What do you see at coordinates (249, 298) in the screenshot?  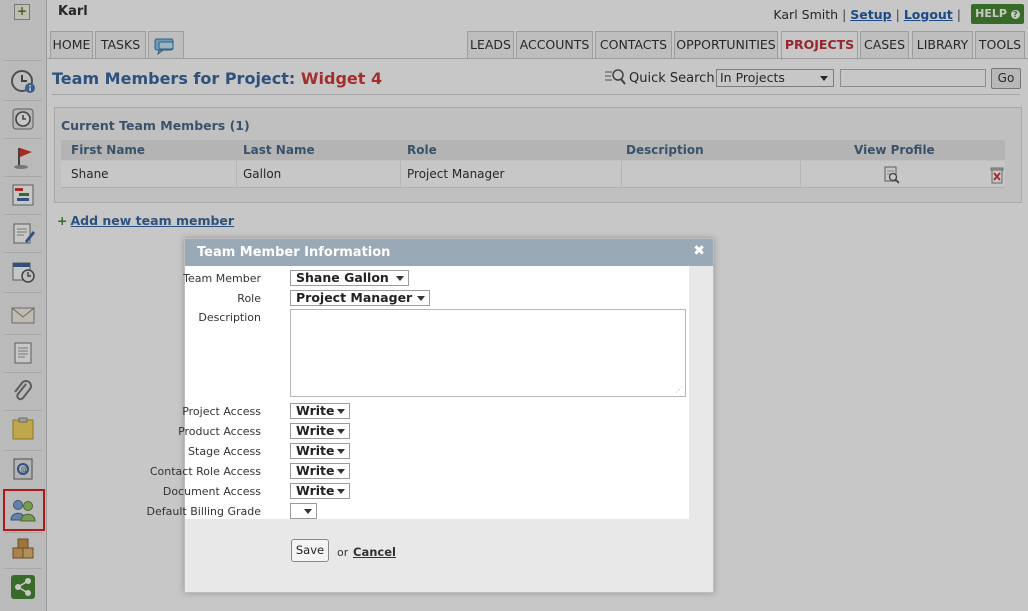 I see `role-label: Role` at bounding box center [249, 298].